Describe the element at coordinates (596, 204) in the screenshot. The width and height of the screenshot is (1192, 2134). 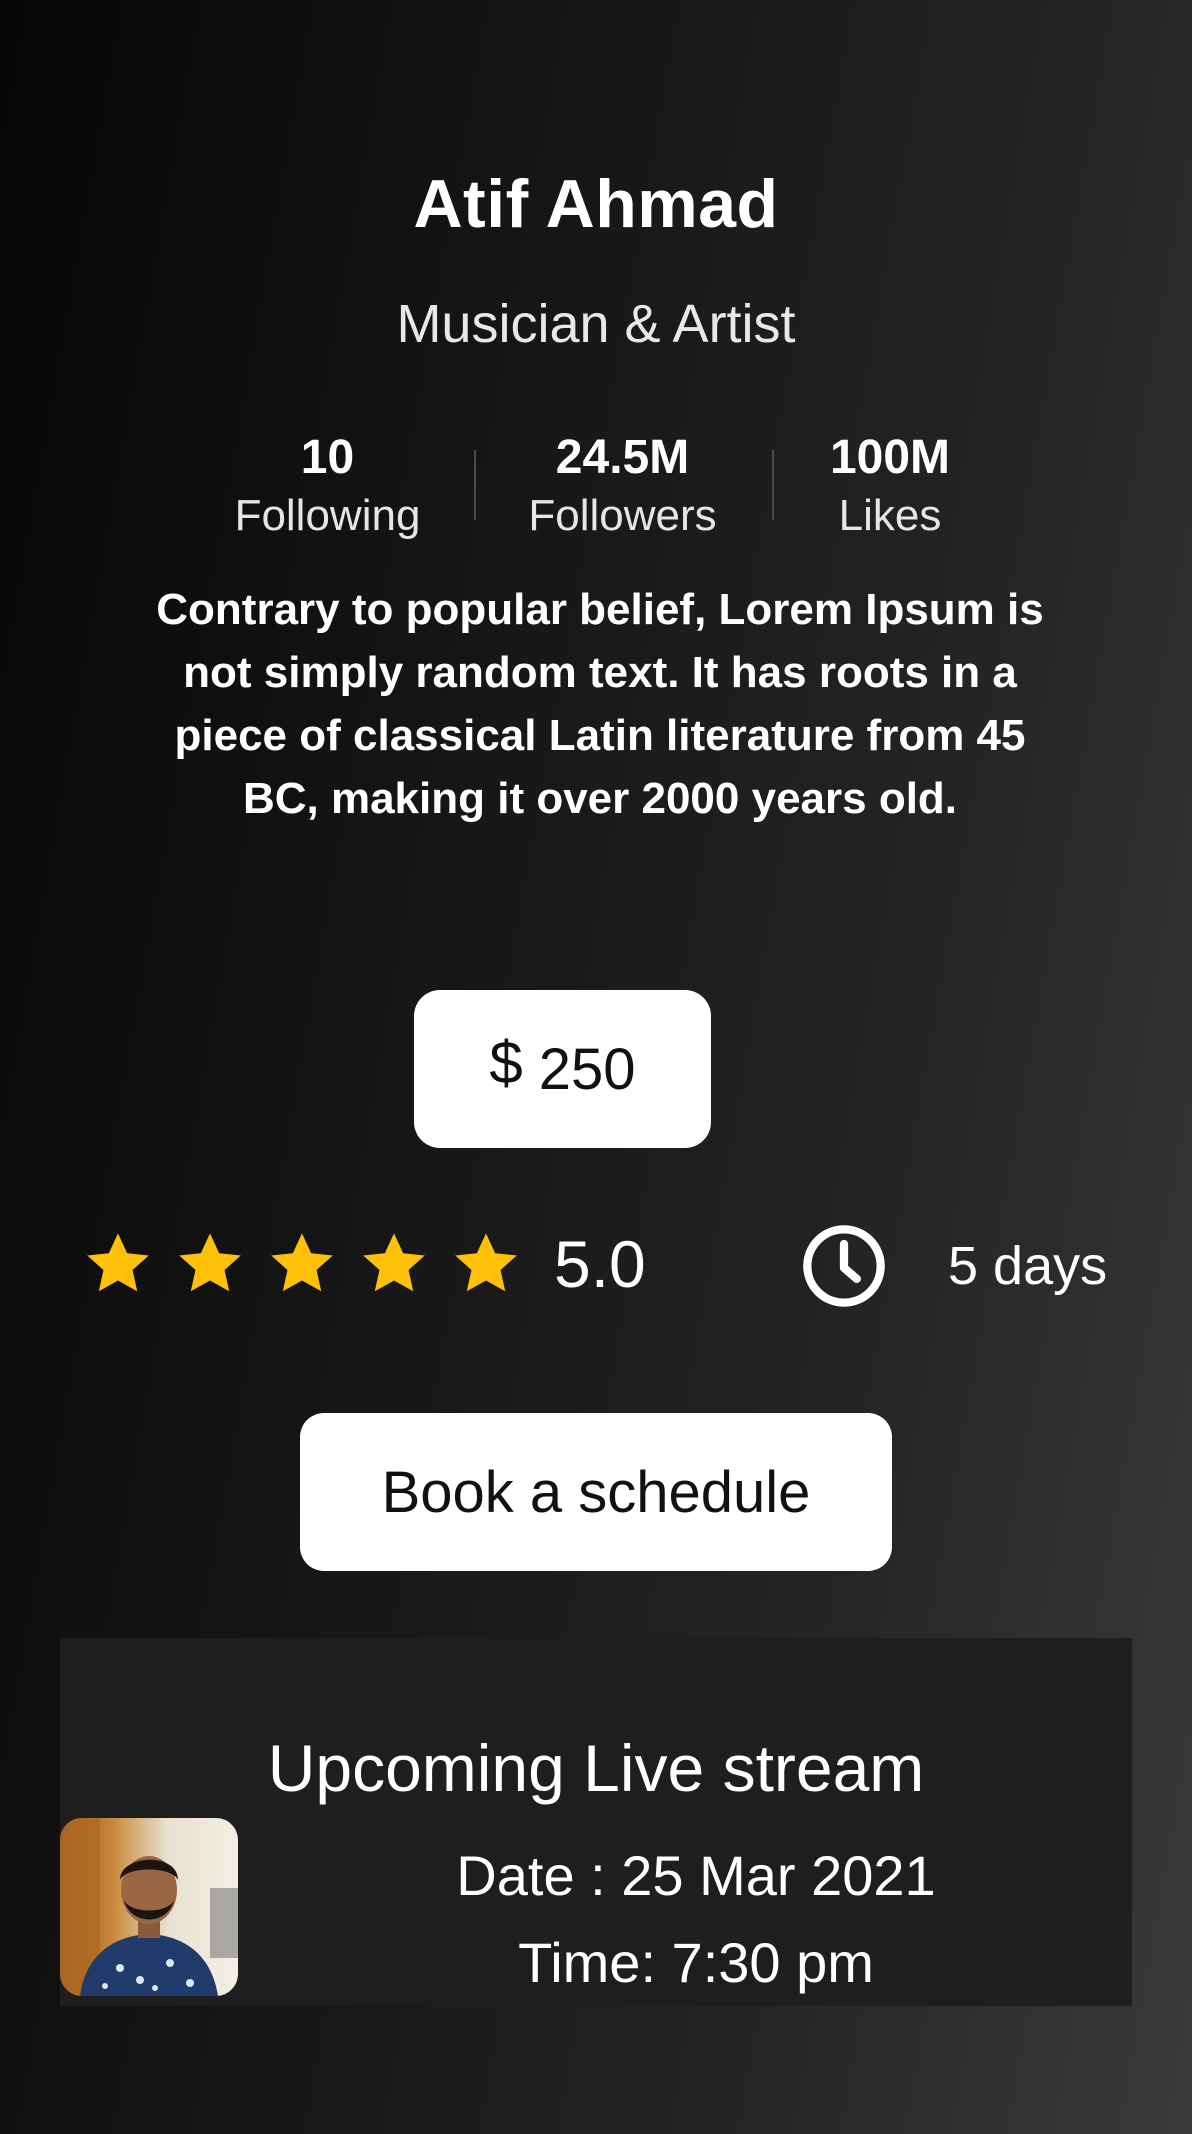
I see `profile-name: Atif Ahmad` at that location.